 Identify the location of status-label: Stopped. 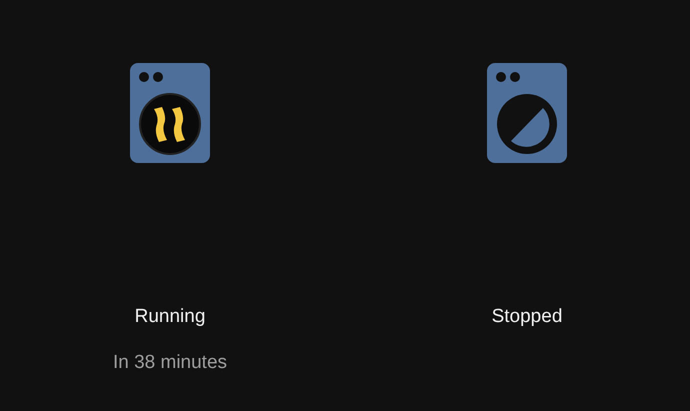
(527, 317).